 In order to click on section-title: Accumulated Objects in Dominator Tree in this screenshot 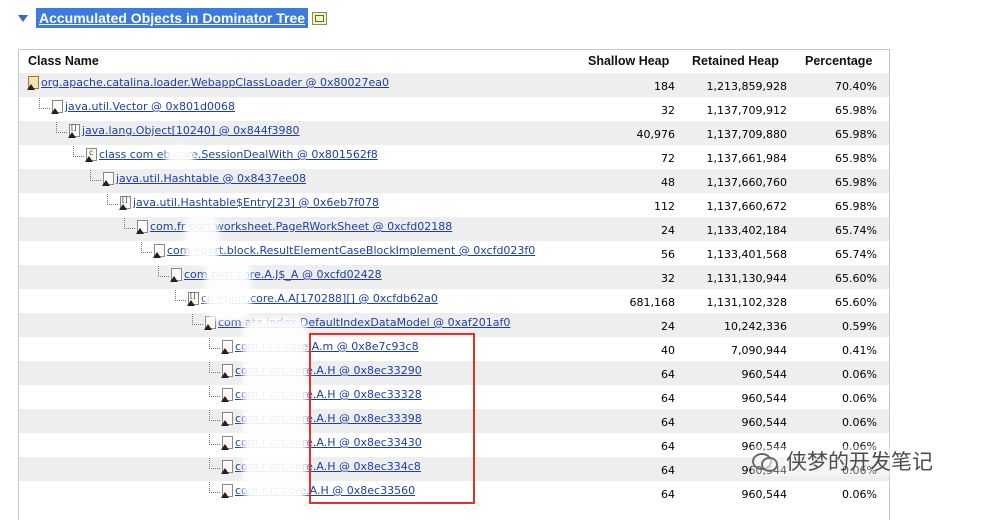, I will do `click(172, 18)`.